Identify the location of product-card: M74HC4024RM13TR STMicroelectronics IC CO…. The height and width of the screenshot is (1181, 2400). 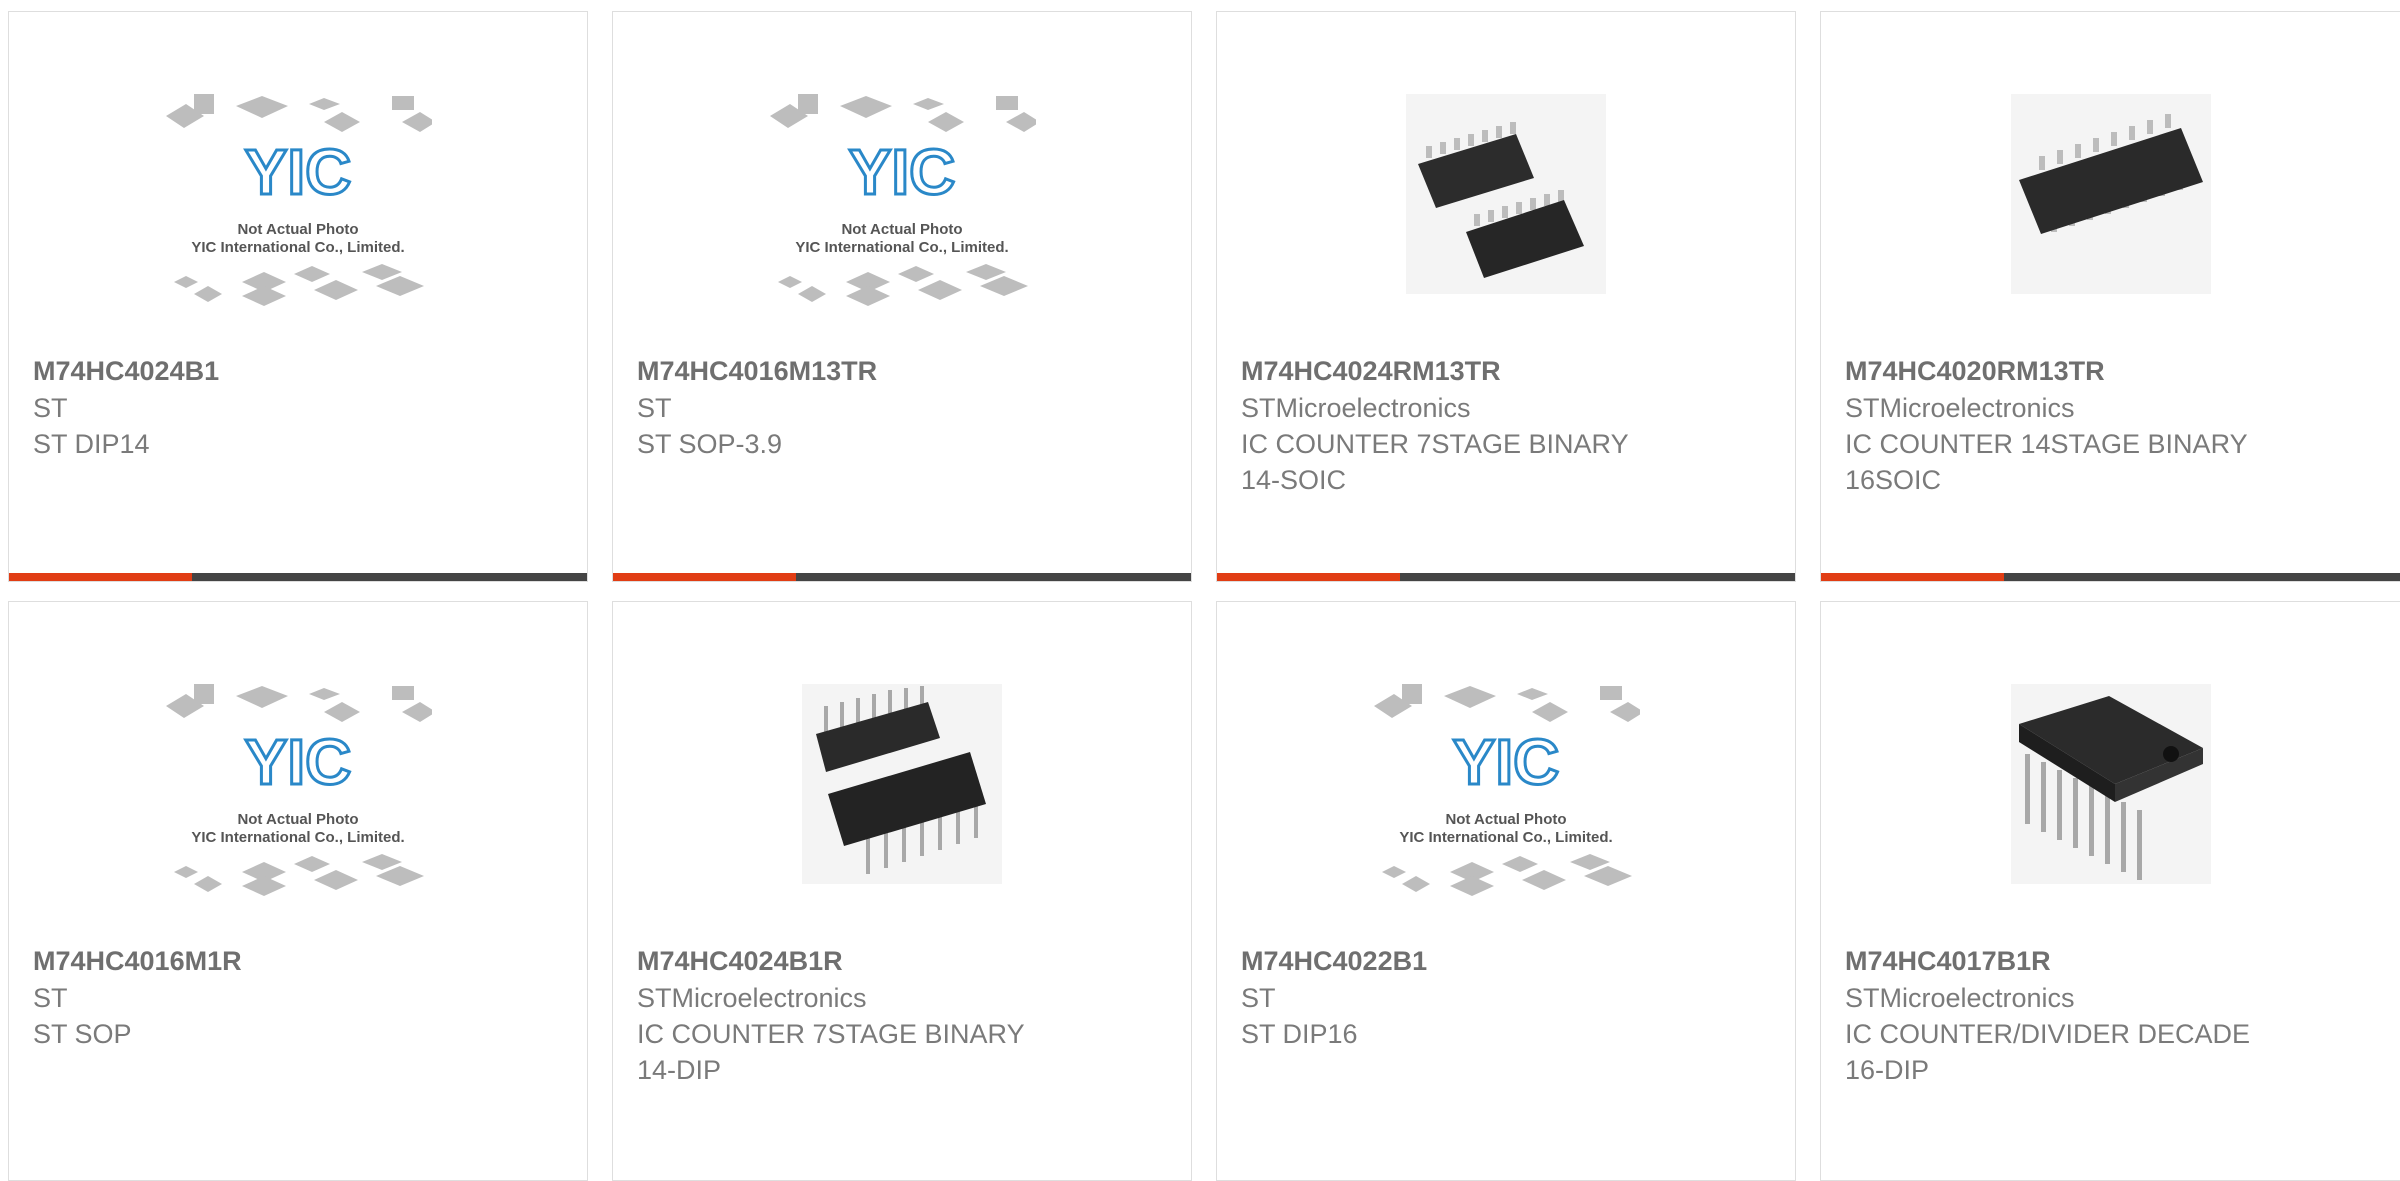
(1506, 296).